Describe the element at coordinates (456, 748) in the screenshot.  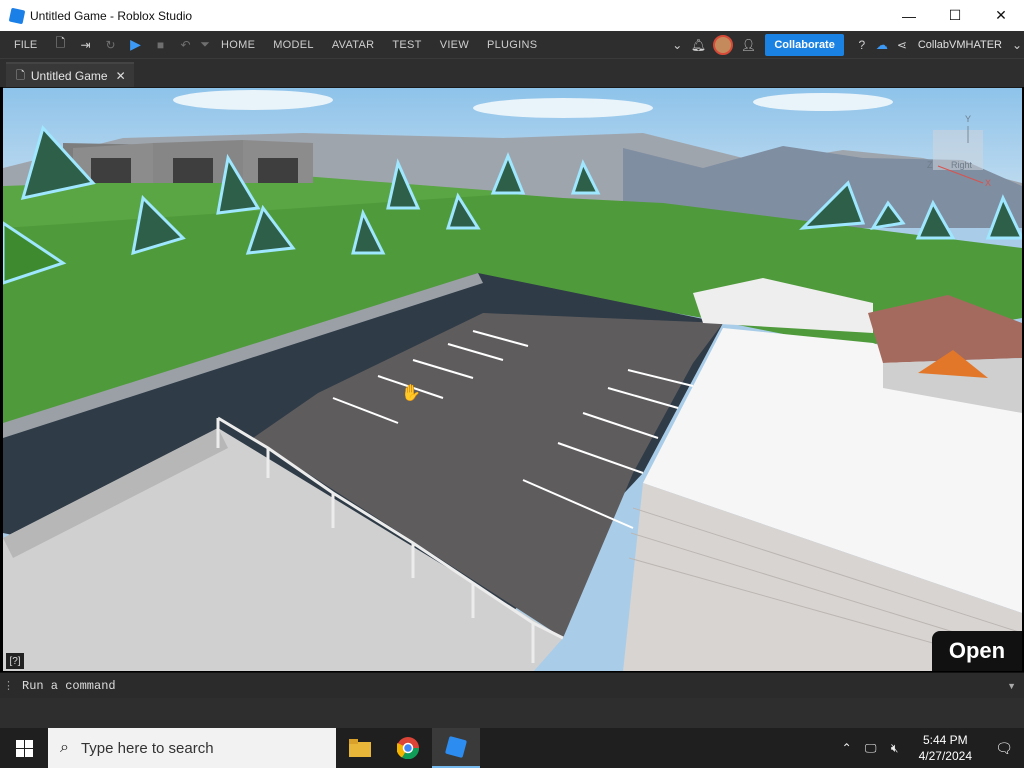
I see `roblox-studio-taskbar-icon` at that location.